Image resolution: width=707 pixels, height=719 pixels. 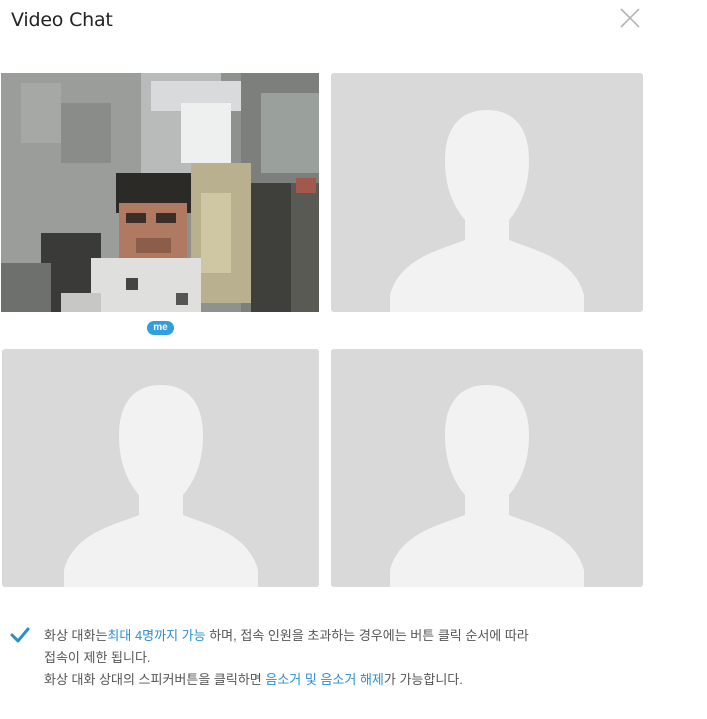 I want to click on notice-line-2: 접속이 제한 됩니다., so click(x=97, y=657).